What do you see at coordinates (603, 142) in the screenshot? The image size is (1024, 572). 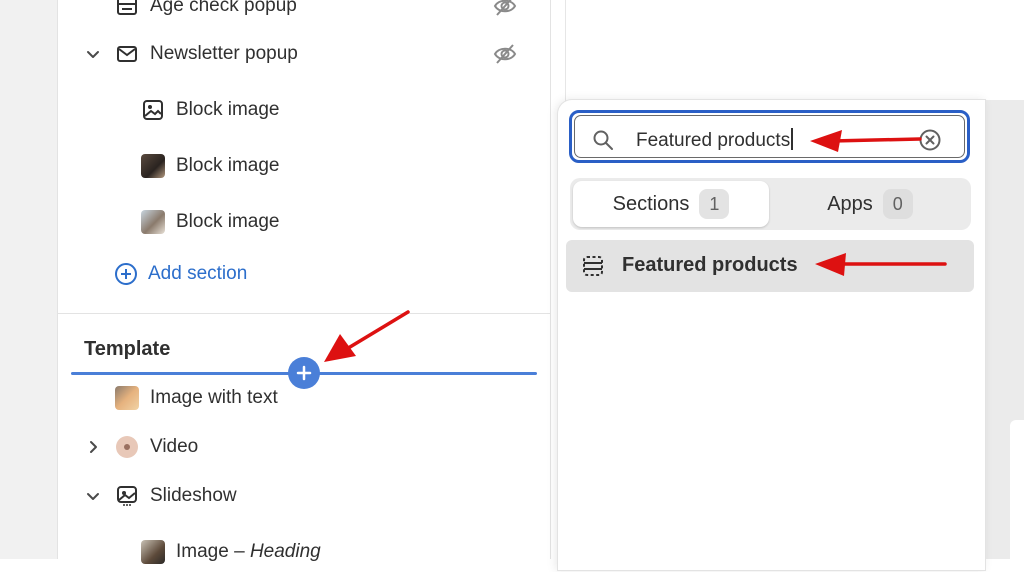 I see `search-icon` at bounding box center [603, 142].